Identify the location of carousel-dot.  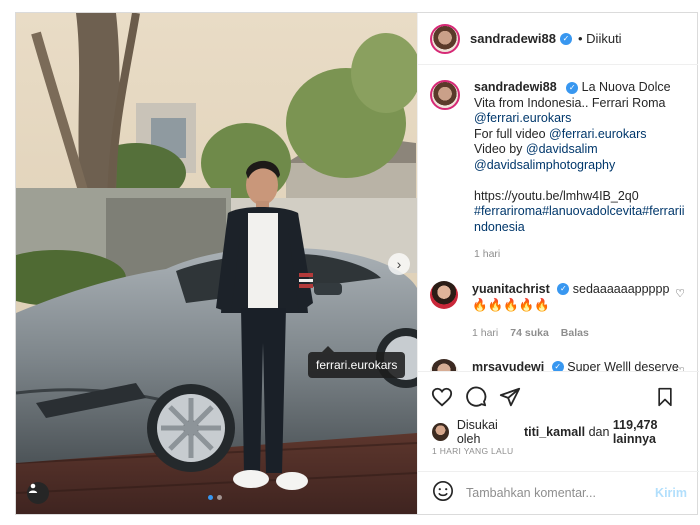
(219, 497).